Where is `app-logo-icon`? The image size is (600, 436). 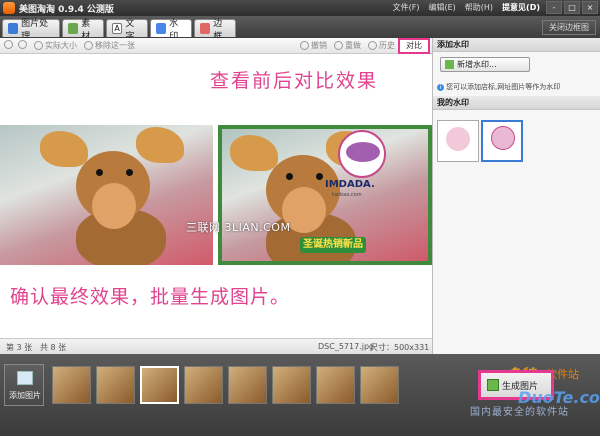
app-logo-icon is located at coordinates (9, 8).